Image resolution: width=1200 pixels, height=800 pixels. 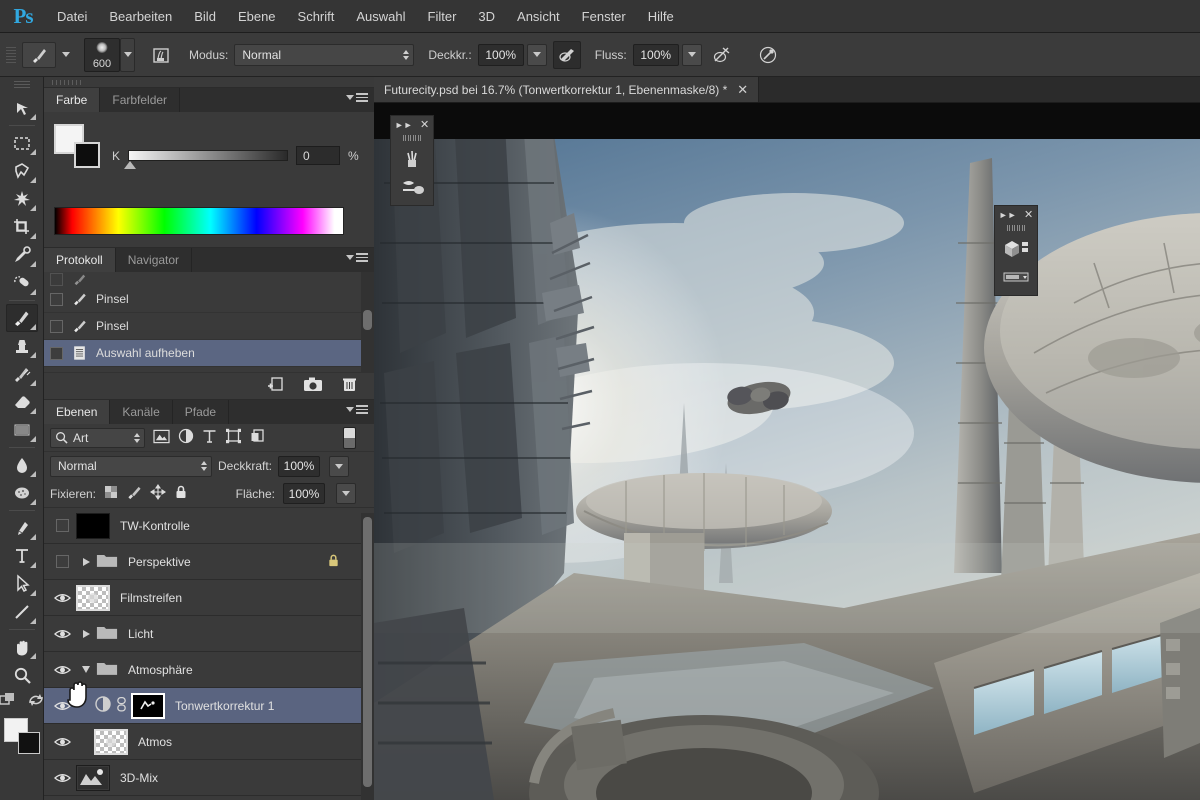 I want to click on layers-scrollbar-thumb, so click(x=367, y=652).